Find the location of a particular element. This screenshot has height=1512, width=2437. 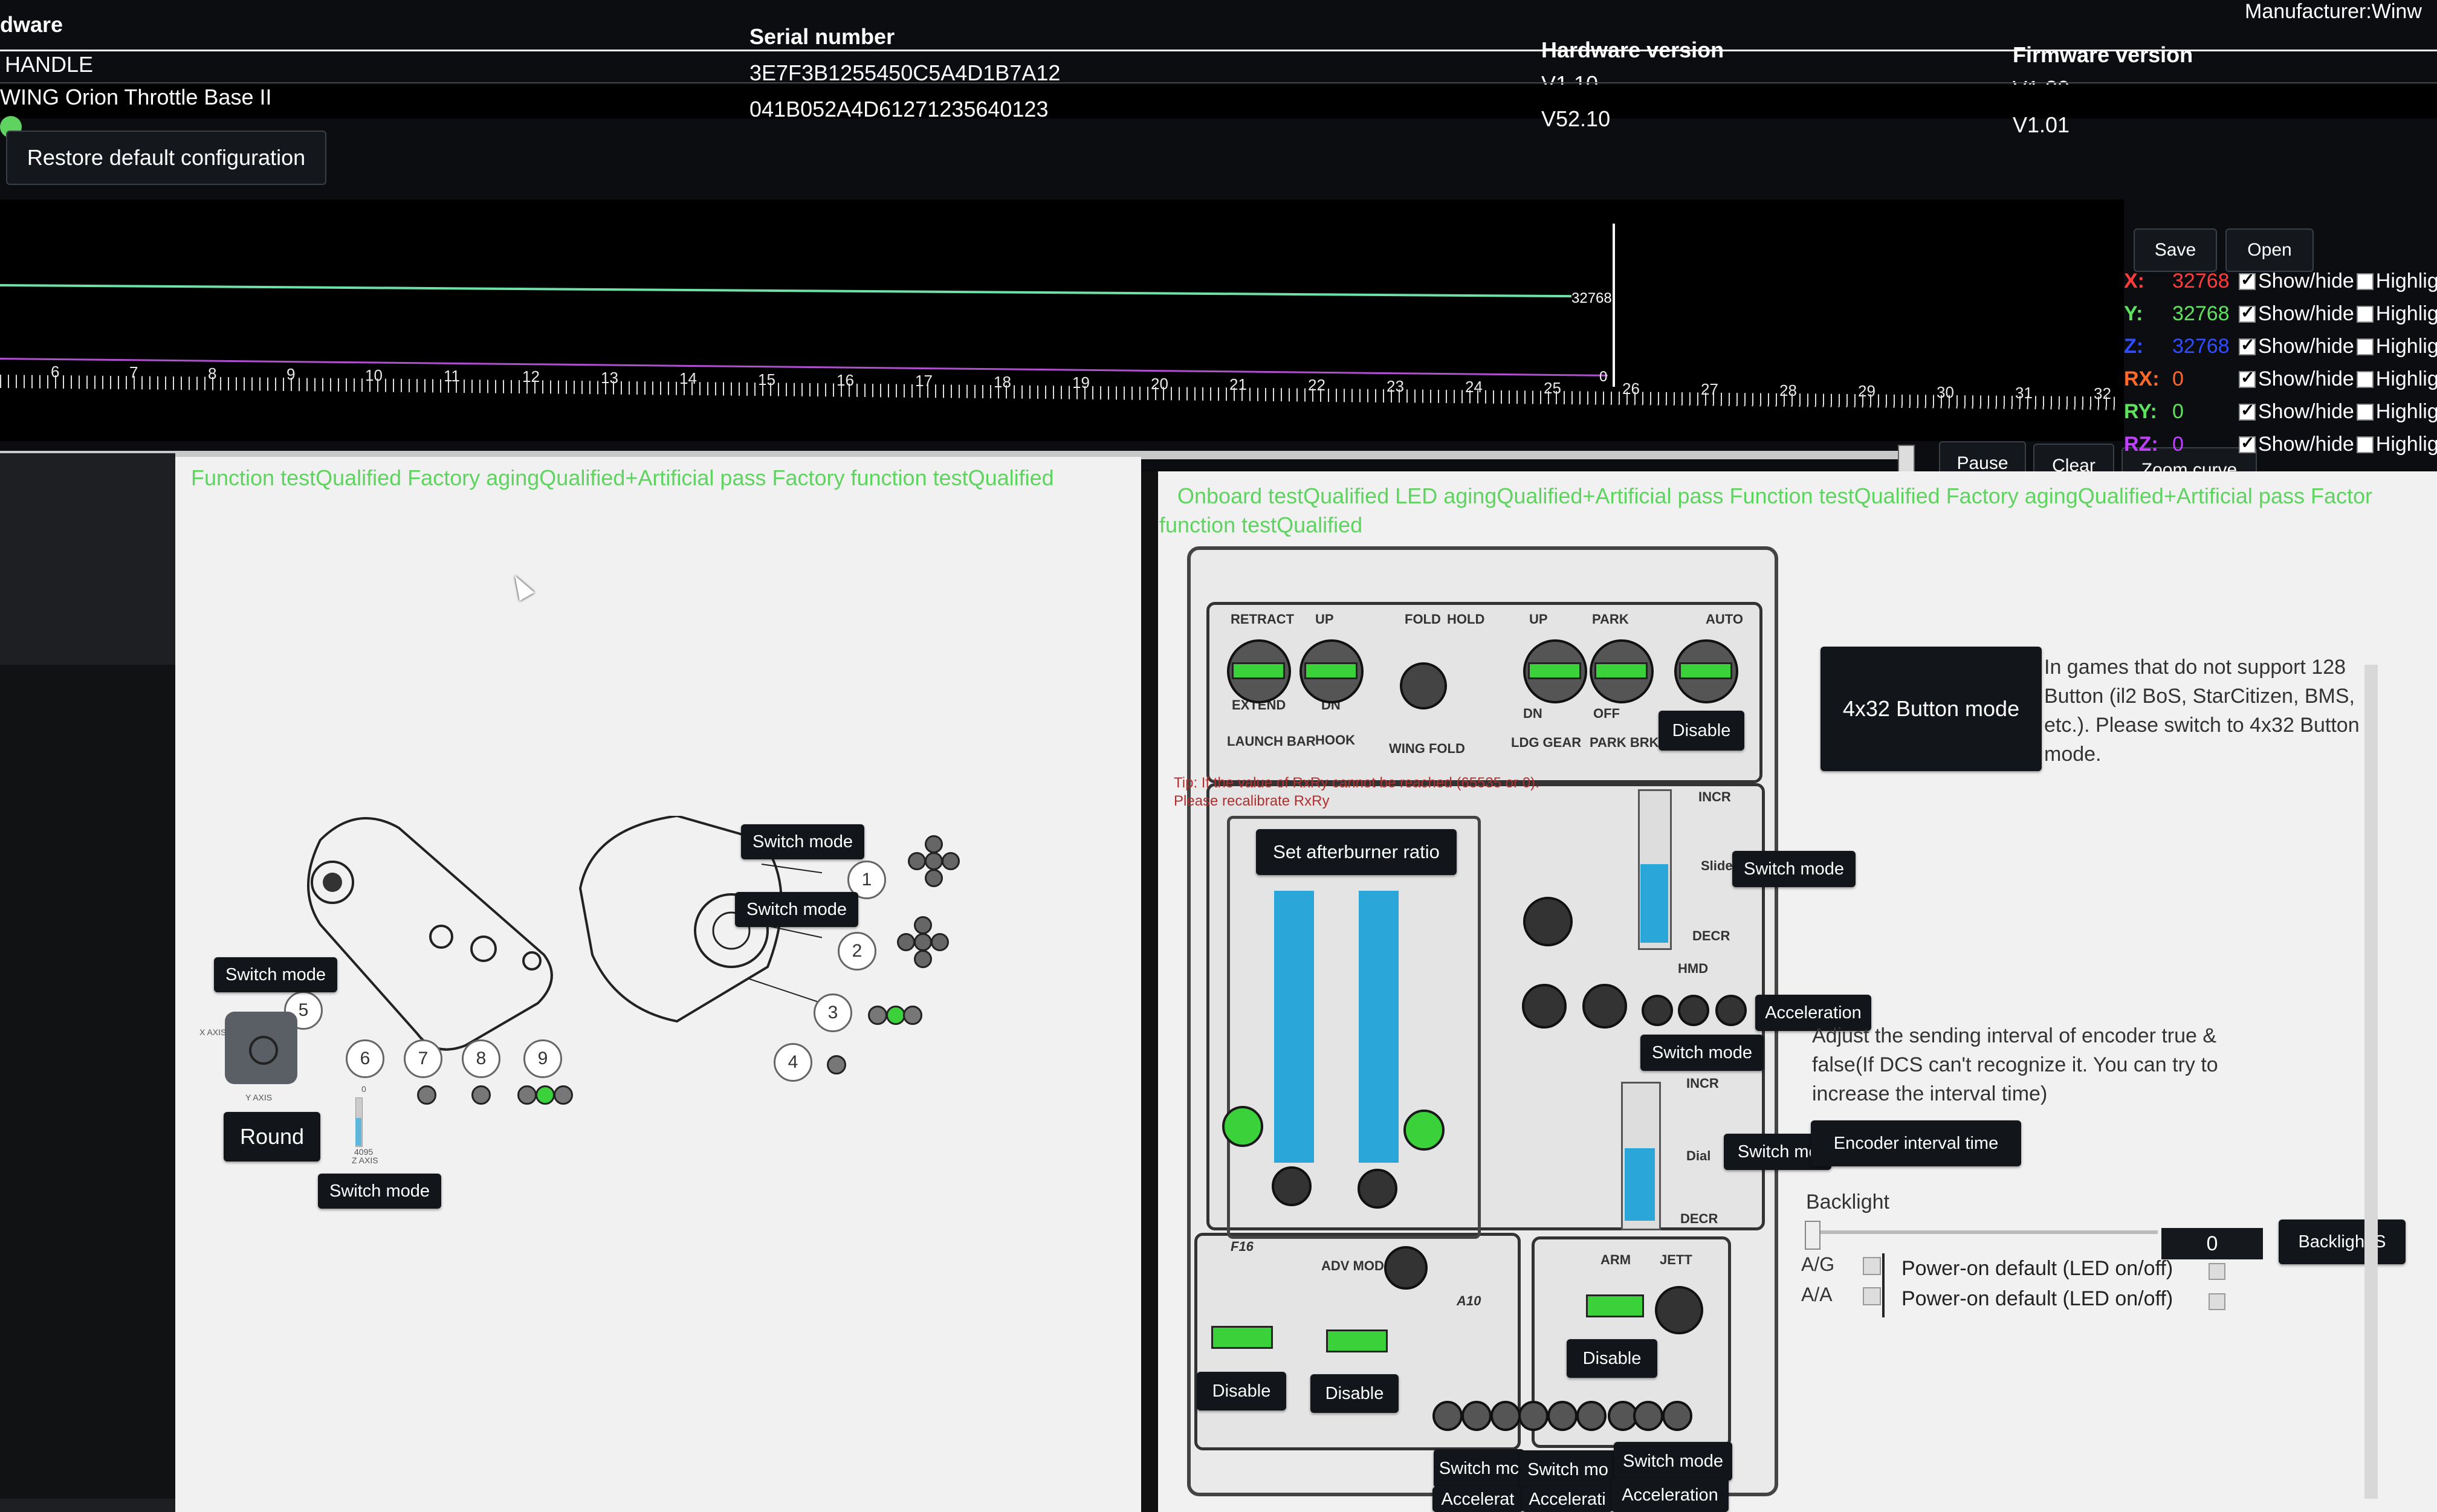

highlight-label: Highlig is located at coordinates (2406, 378).